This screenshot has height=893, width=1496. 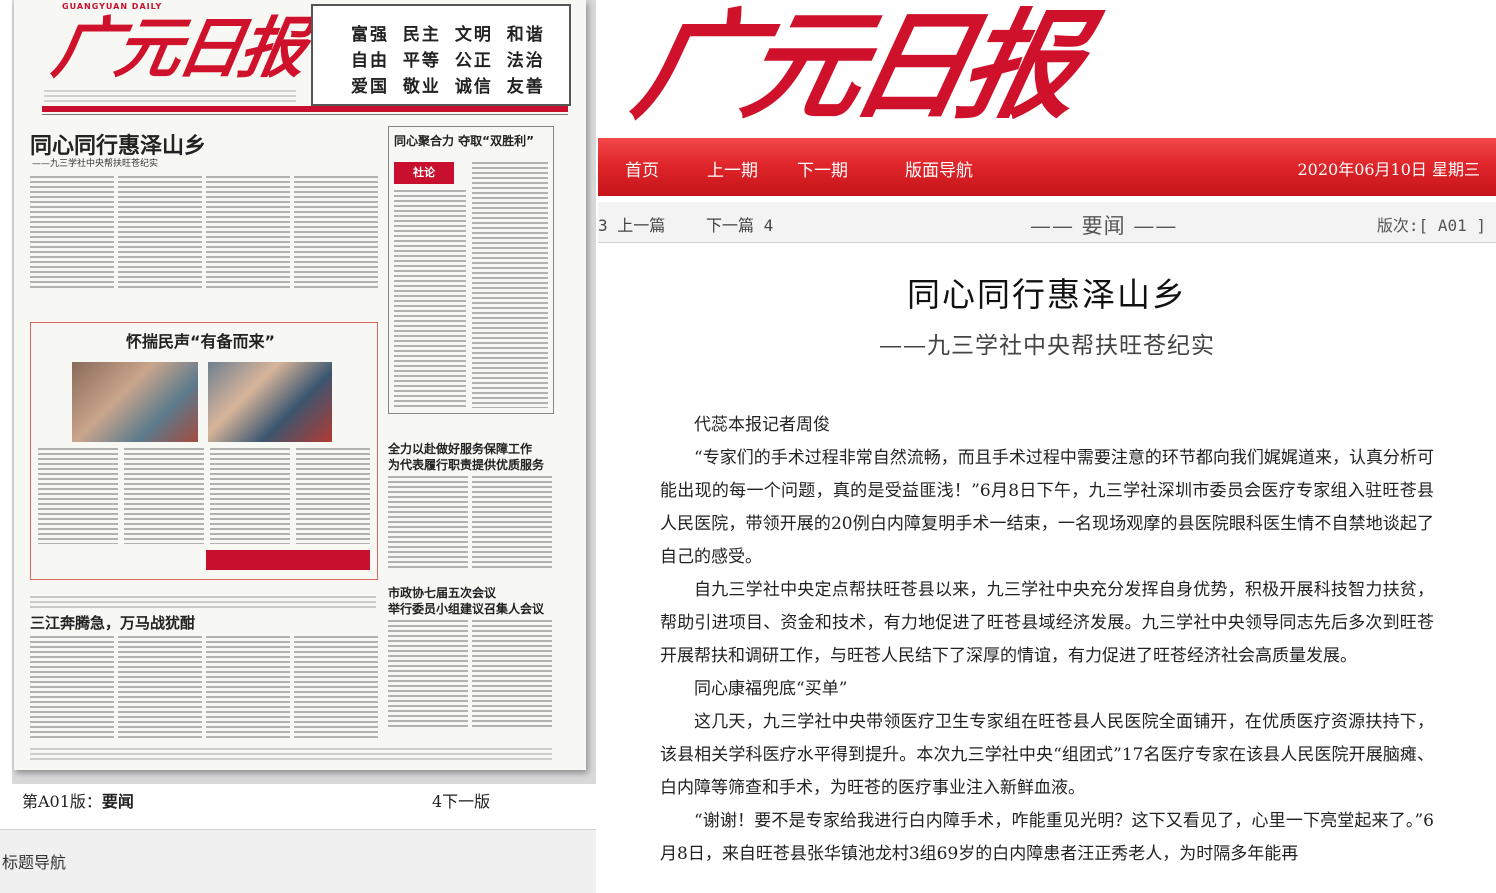 What do you see at coordinates (822, 168) in the screenshot?
I see `nav-next-issue: 下一期` at bounding box center [822, 168].